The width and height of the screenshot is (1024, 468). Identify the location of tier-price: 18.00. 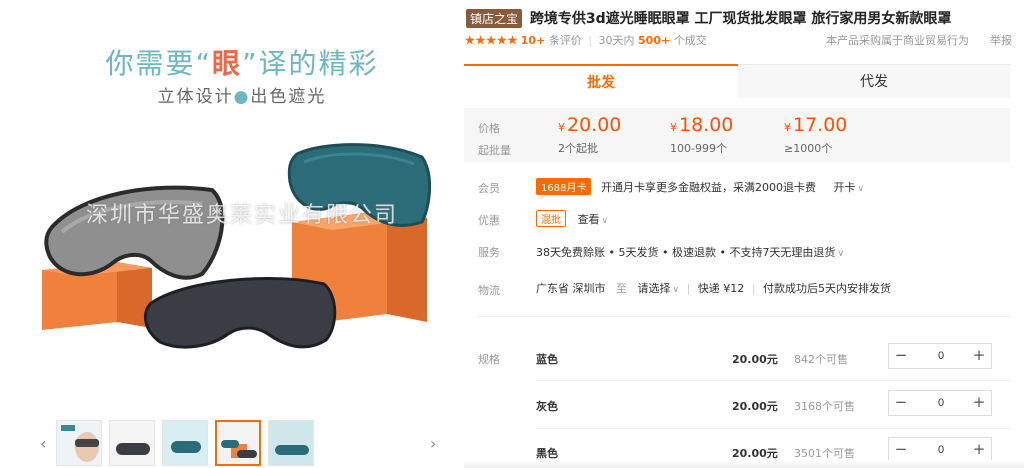
(706, 125).